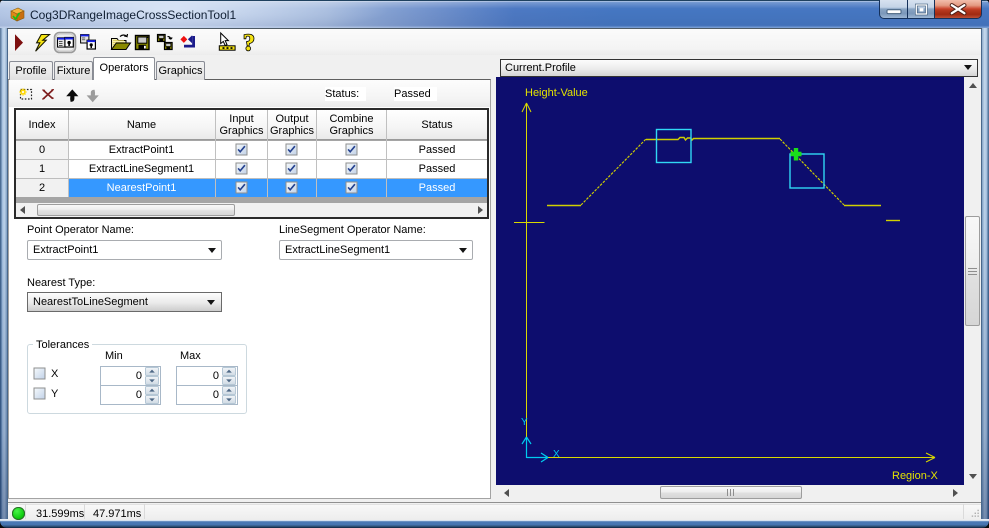  I want to click on svg-text: Region-X, so click(915, 476).